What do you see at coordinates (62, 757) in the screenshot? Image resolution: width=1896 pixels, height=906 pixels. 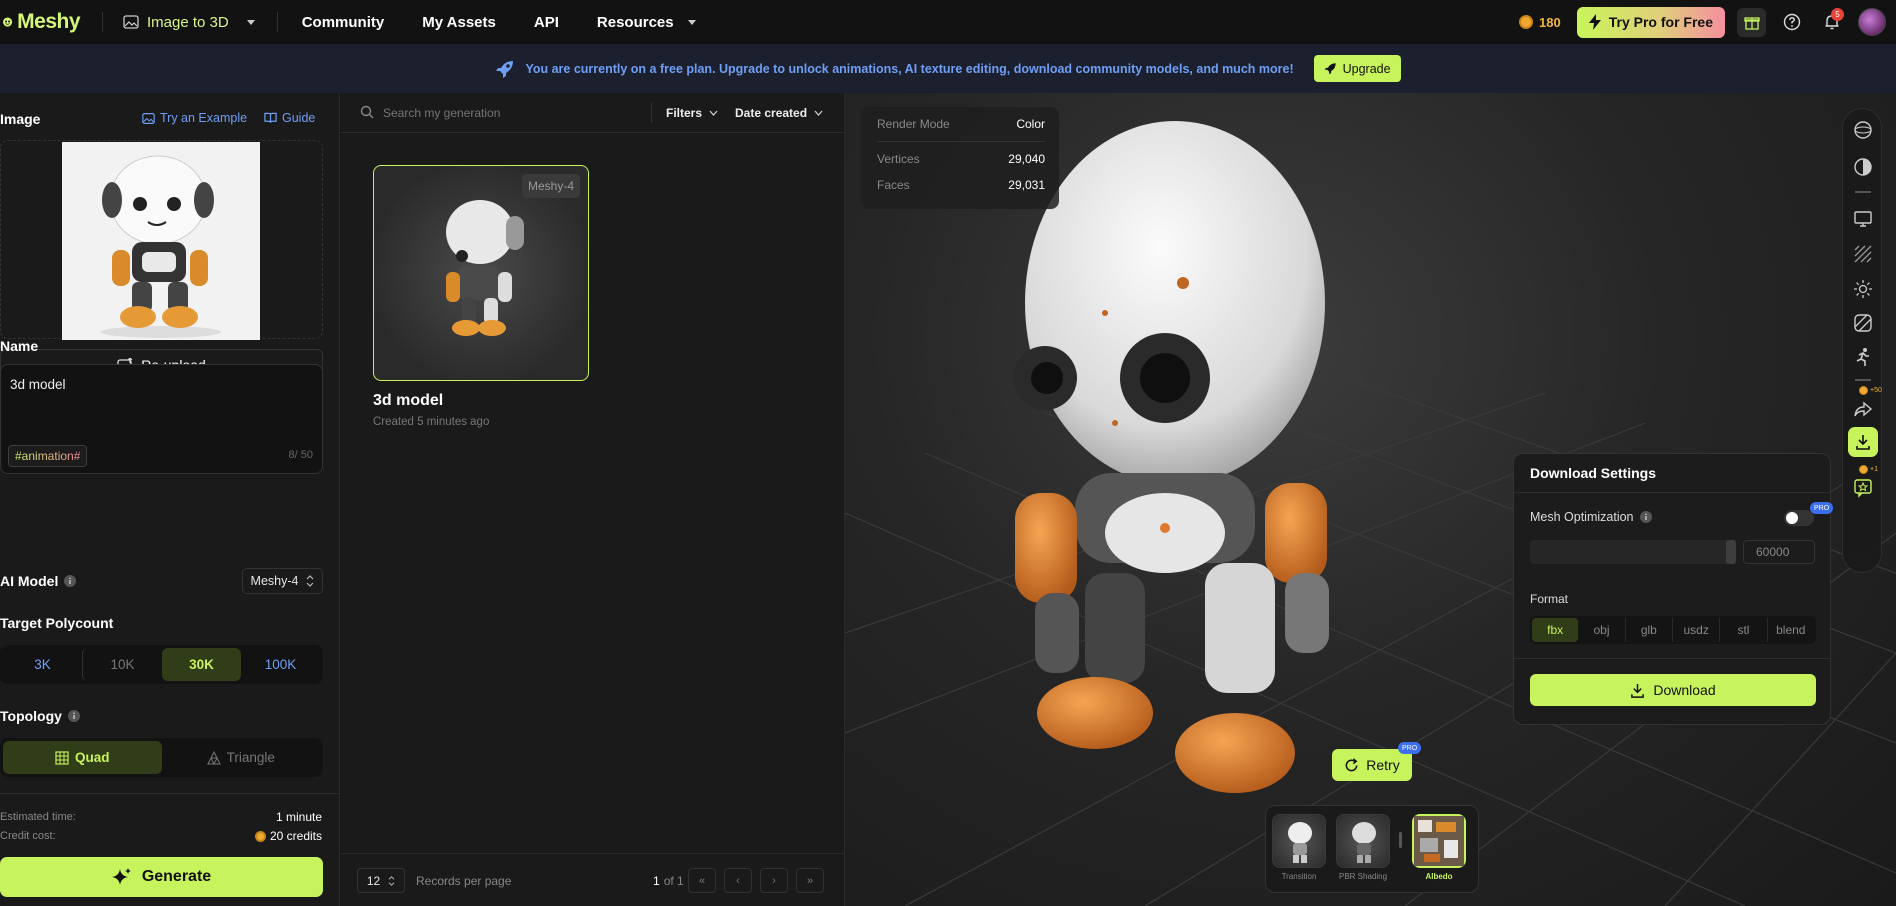 I see `quad-mesh-icon` at bounding box center [62, 757].